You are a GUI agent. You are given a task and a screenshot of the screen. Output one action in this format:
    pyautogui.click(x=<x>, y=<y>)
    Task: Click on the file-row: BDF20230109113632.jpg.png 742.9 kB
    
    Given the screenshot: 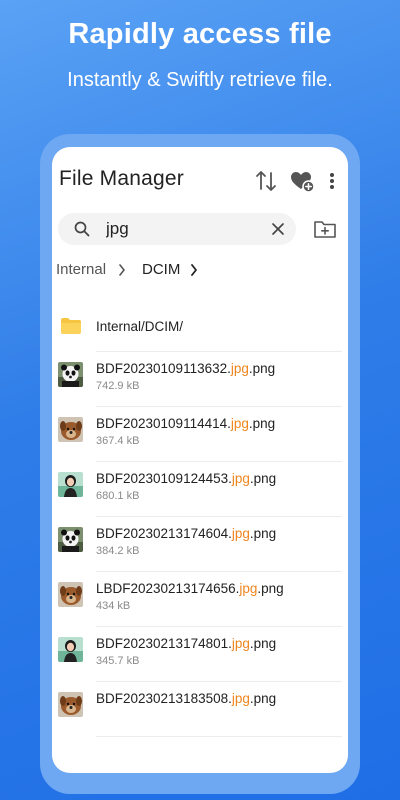 What is the action you would take?
    pyautogui.click(x=200, y=379)
    